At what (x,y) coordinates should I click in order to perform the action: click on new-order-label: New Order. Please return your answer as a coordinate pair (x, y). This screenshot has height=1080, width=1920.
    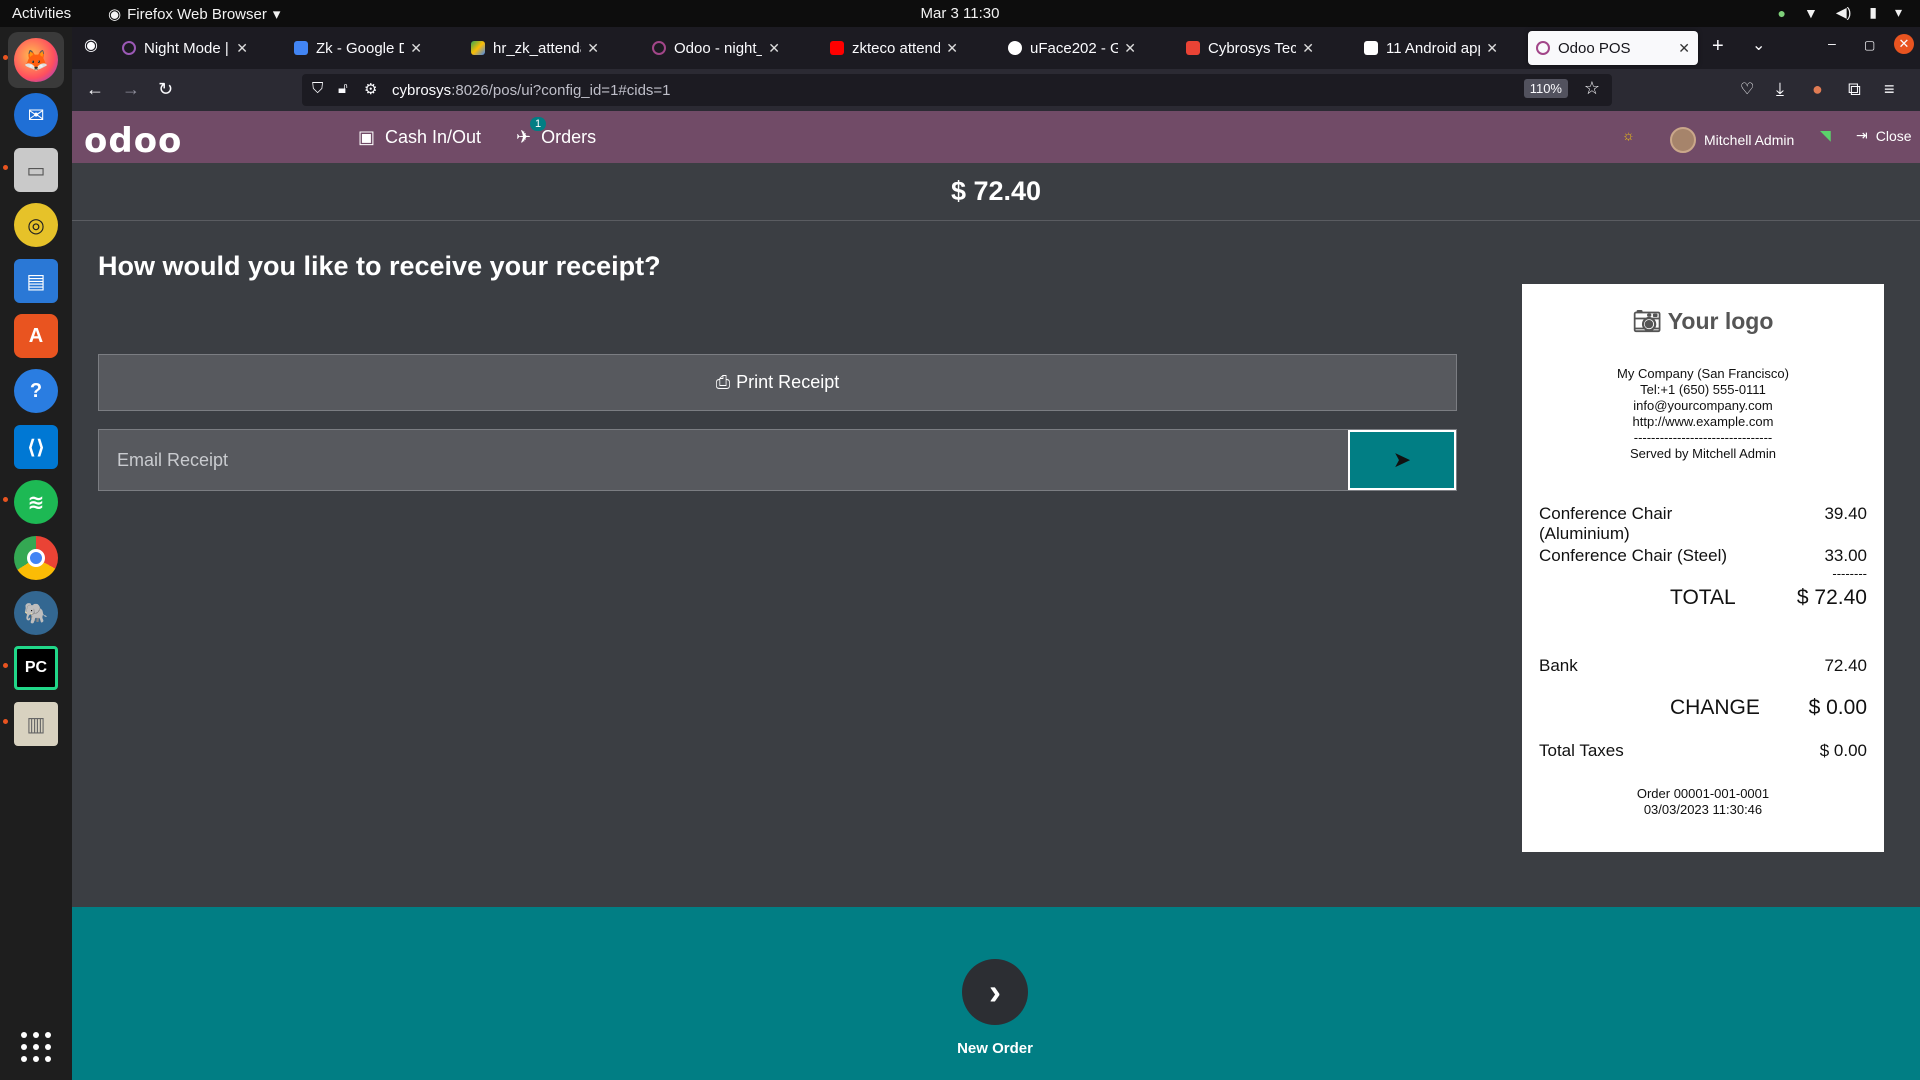
    Looking at the image, I should click on (995, 1048).